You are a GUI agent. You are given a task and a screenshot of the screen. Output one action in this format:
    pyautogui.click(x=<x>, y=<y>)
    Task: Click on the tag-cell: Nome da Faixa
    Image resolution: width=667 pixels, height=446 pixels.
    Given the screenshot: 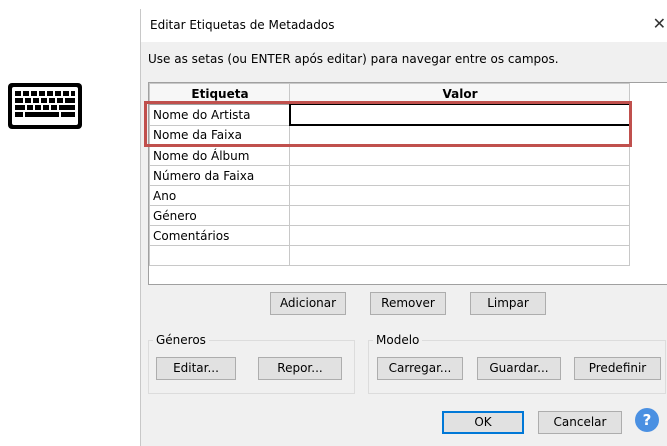 What is the action you would take?
    pyautogui.click(x=219, y=135)
    